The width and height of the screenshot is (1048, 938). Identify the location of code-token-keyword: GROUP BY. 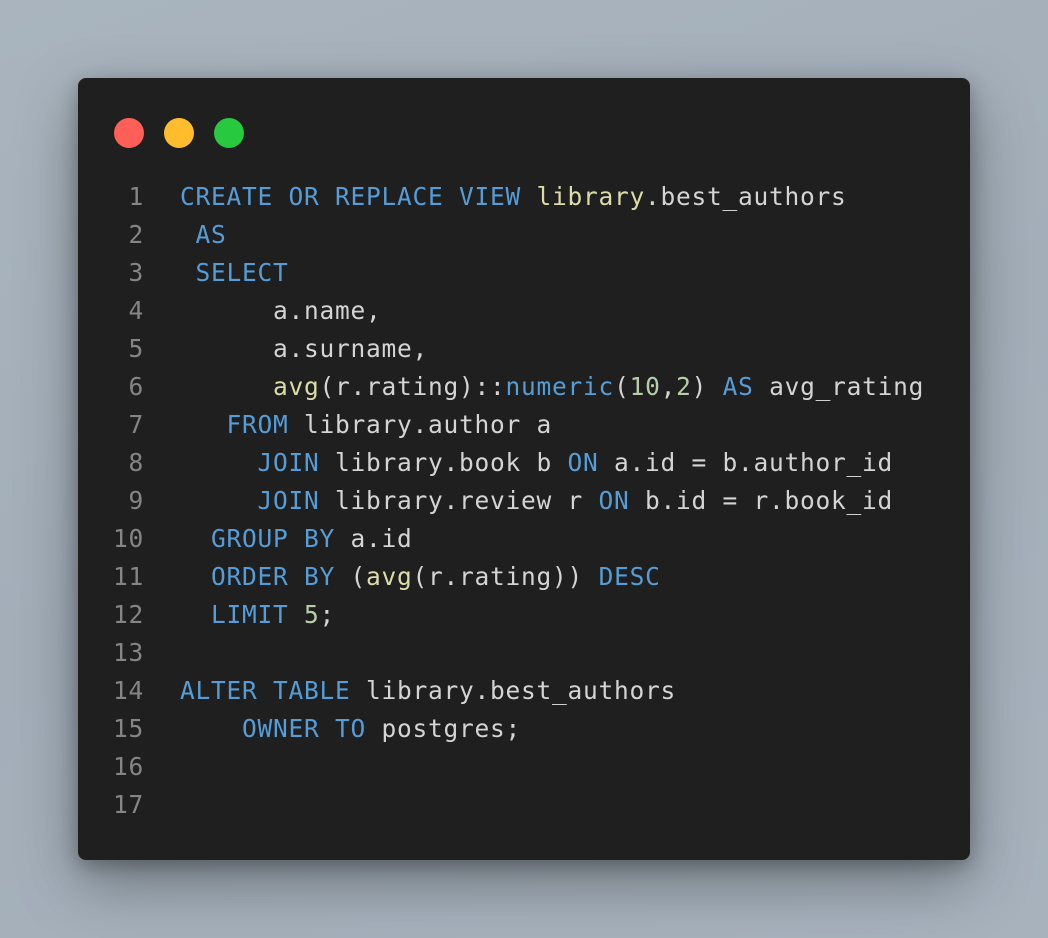
(258, 538).